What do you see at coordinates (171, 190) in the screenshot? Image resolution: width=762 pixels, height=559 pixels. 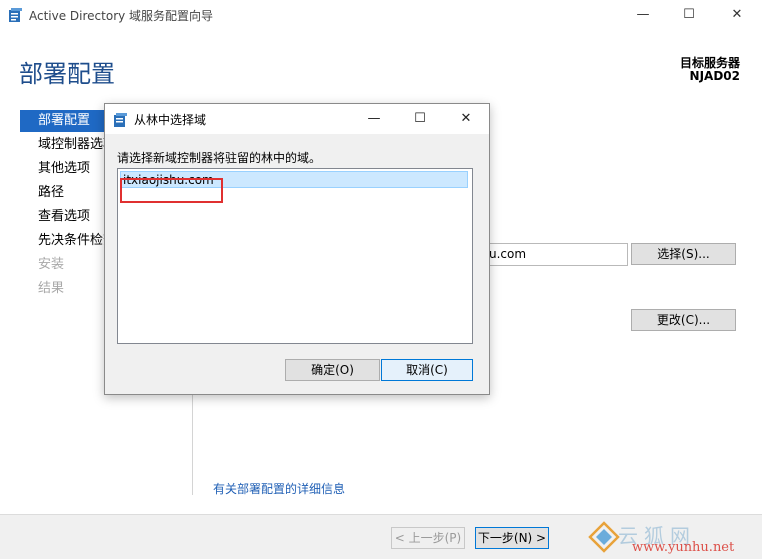 I see `highlight-annotation` at bounding box center [171, 190].